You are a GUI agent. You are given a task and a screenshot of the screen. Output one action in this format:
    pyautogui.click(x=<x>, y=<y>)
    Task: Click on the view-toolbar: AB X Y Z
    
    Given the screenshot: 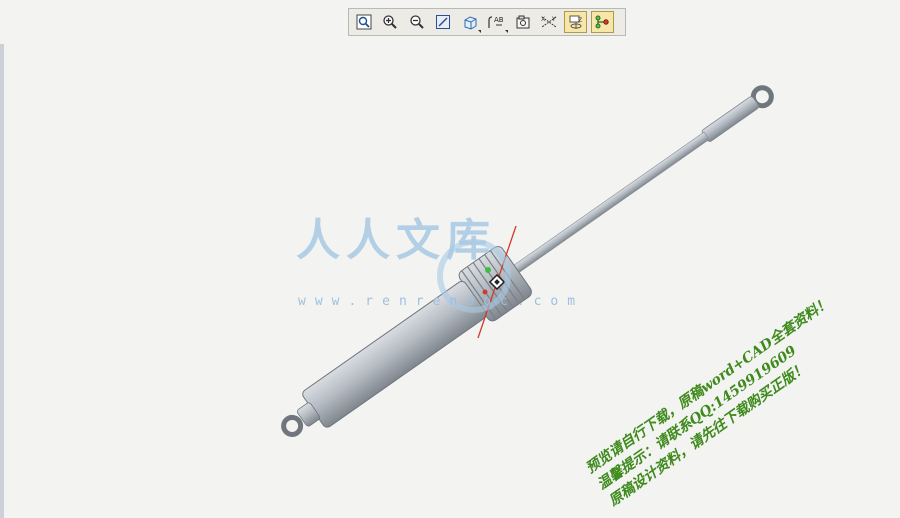 What is the action you would take?
    pyautogui.click(x=487, y=22)
    